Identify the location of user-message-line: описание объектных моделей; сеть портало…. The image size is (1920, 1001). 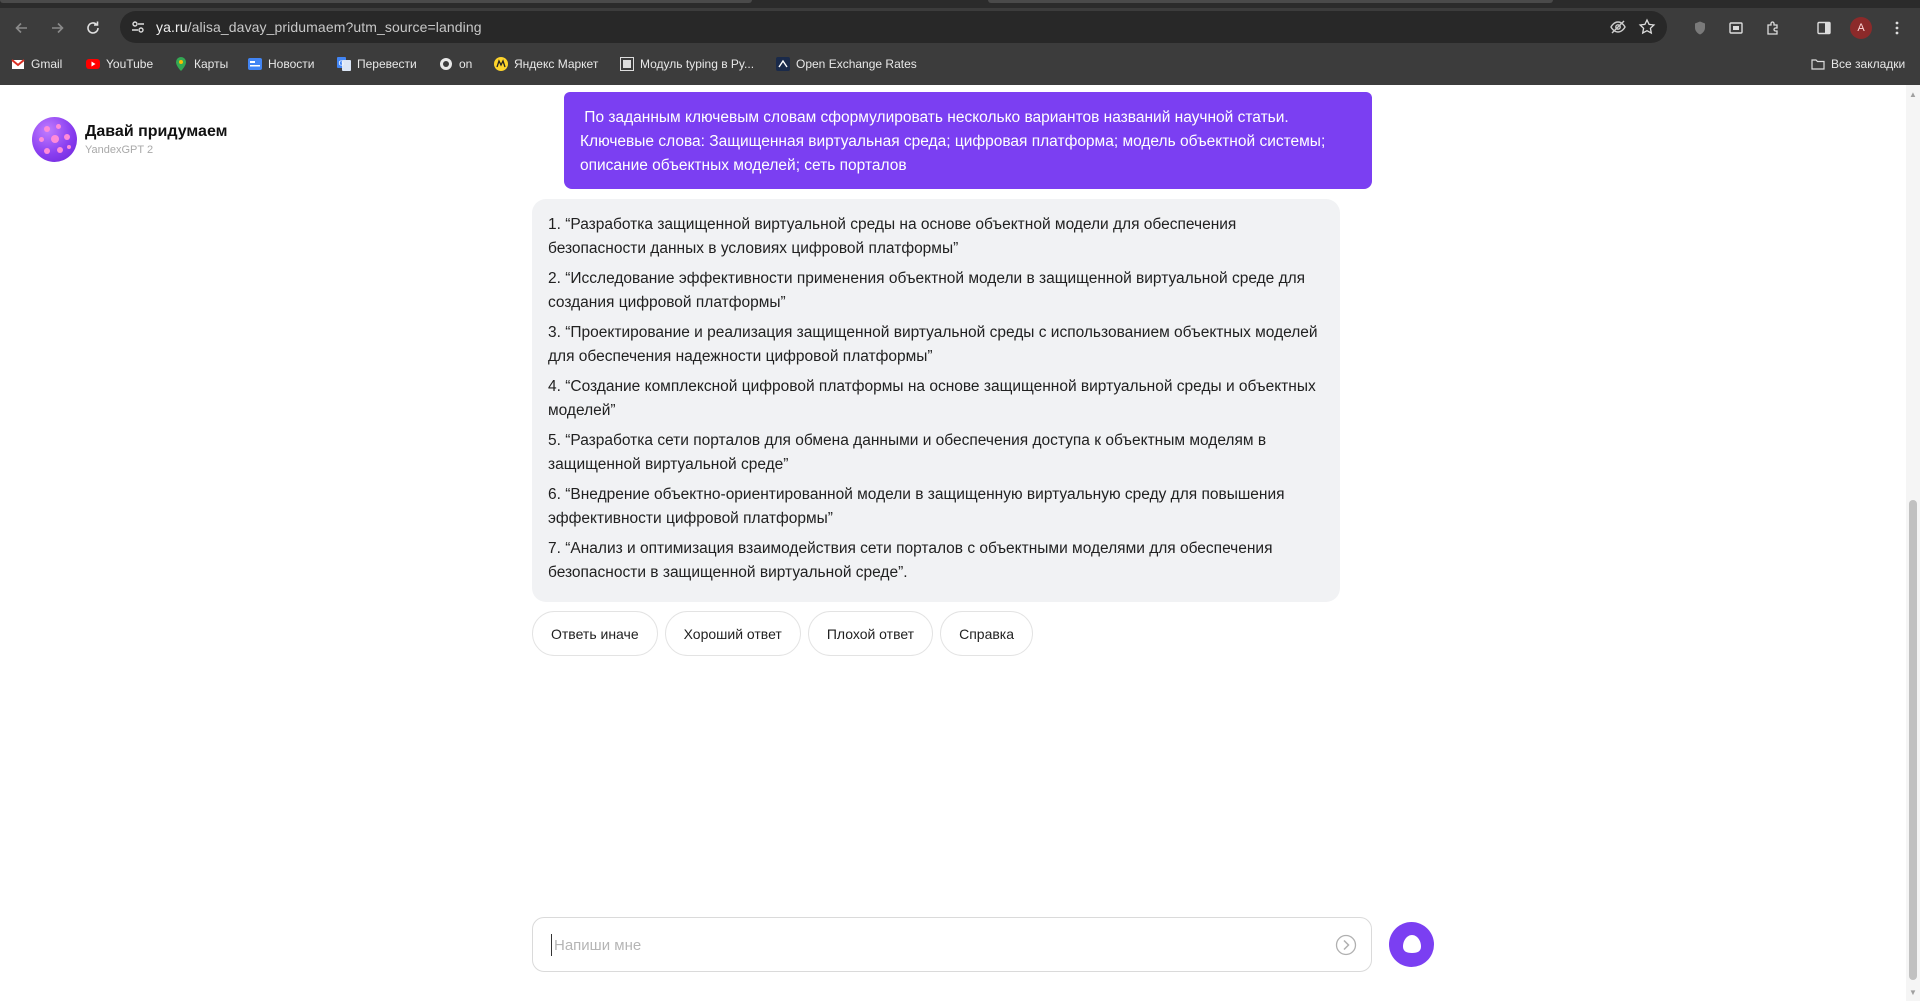
(743, 165).